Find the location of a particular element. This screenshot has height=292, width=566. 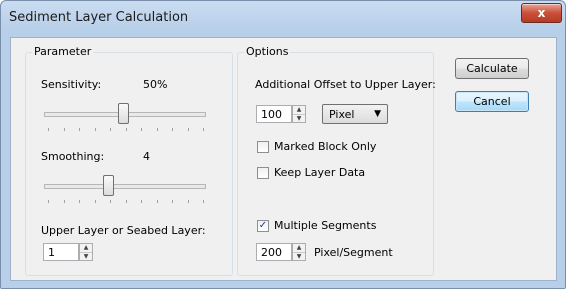

window-title: Sediment Layer Calculation is located at coordinates (99, 17).